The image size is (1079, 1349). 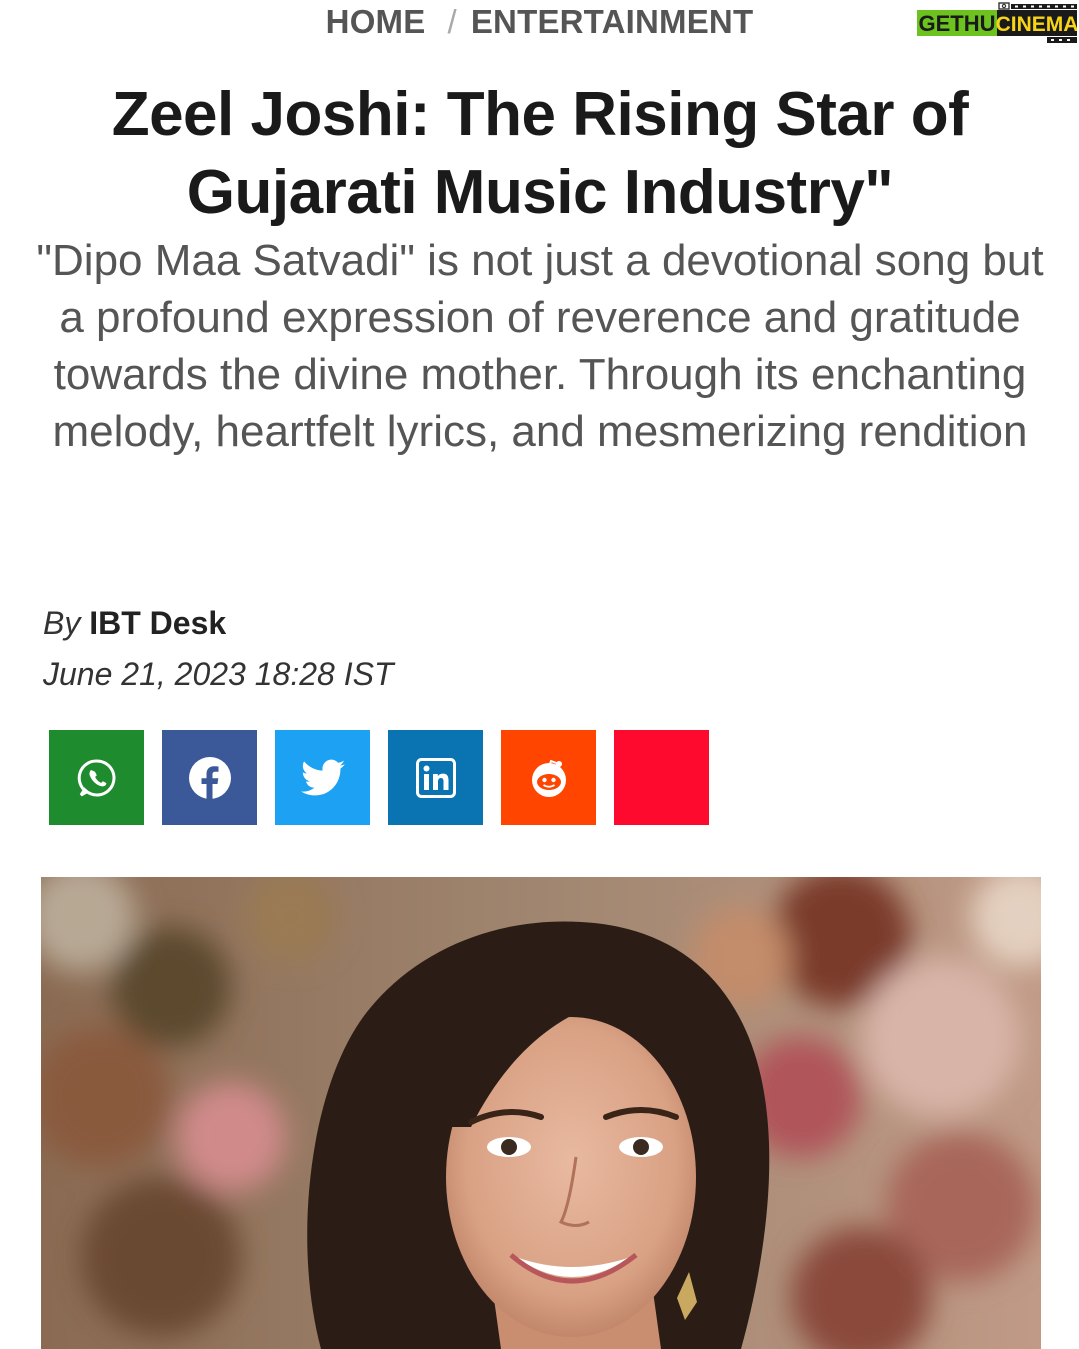 I want to click on byline: By IBT Desk, so click(x=134, y=623).